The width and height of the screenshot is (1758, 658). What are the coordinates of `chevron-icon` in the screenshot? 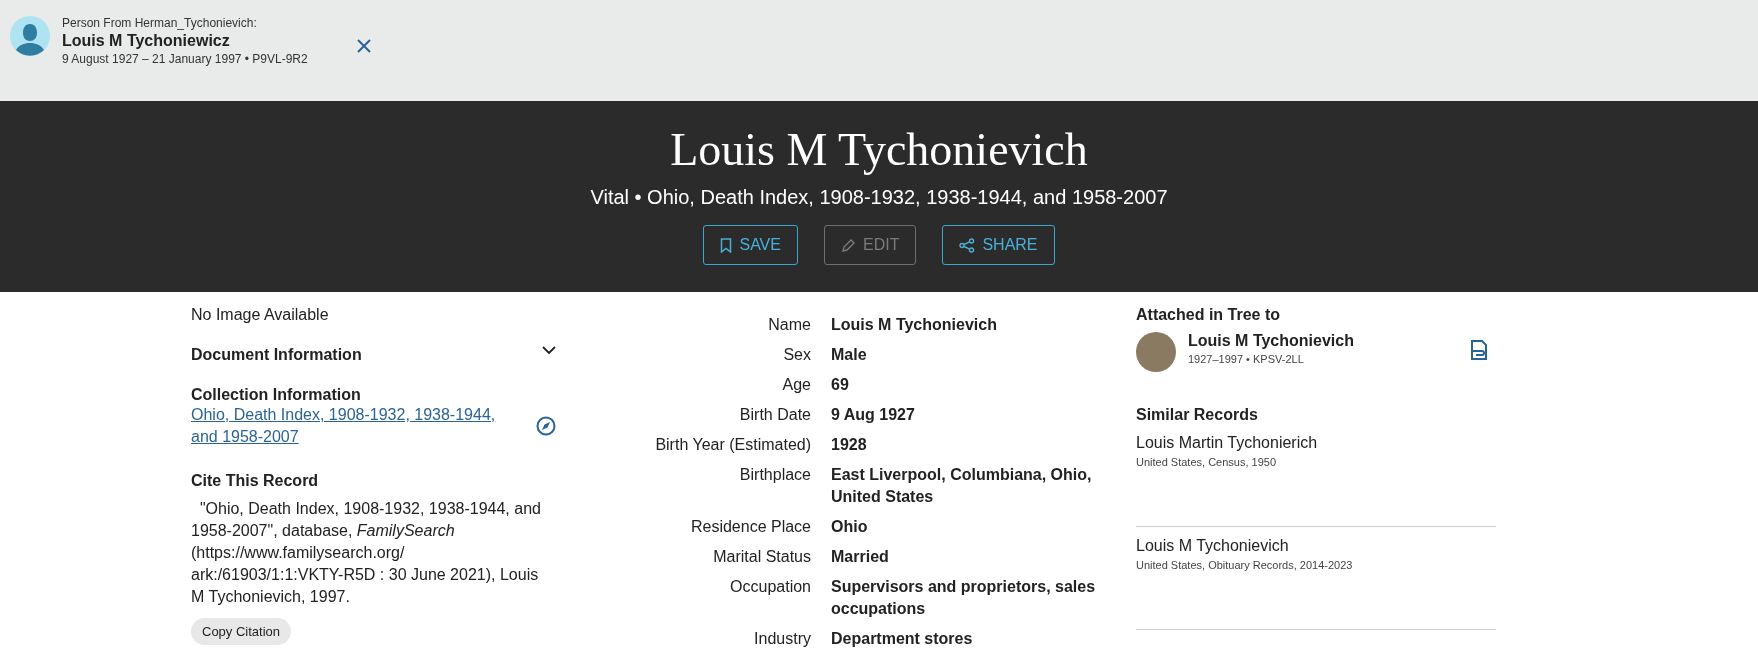 It's located at (549, 350).